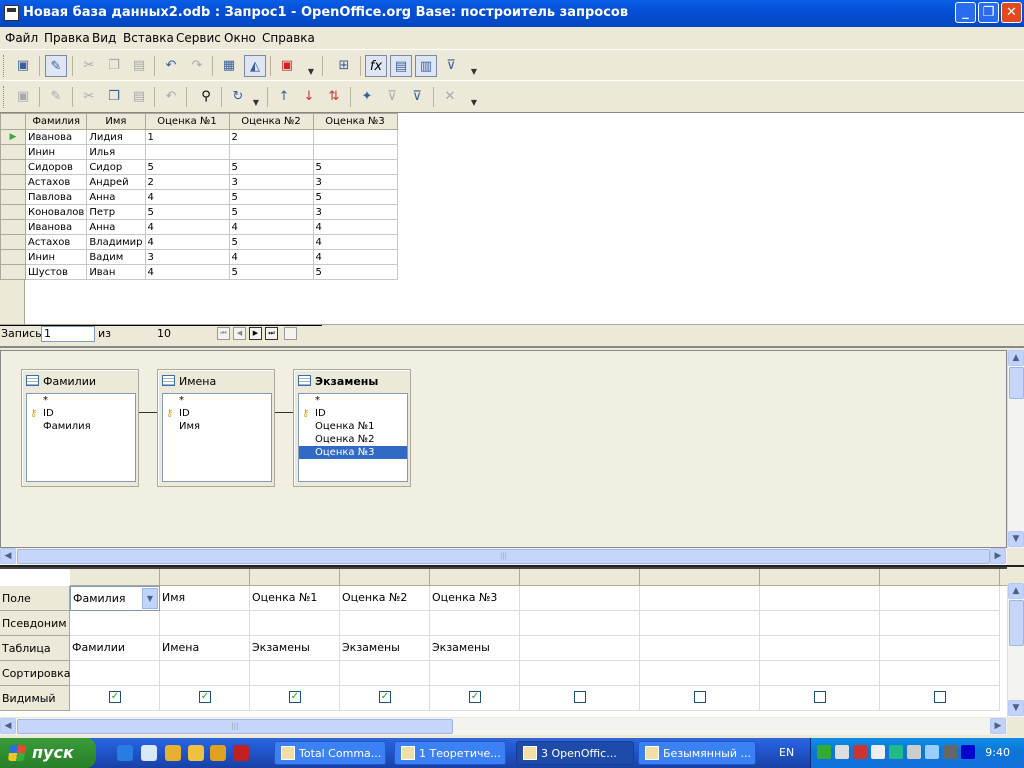 The height and width of the screenshot is (768, 1024). What do you see at coordinates (11, 13) in the screenshot?
I see `app-icon` at bounding box center [11, 13].